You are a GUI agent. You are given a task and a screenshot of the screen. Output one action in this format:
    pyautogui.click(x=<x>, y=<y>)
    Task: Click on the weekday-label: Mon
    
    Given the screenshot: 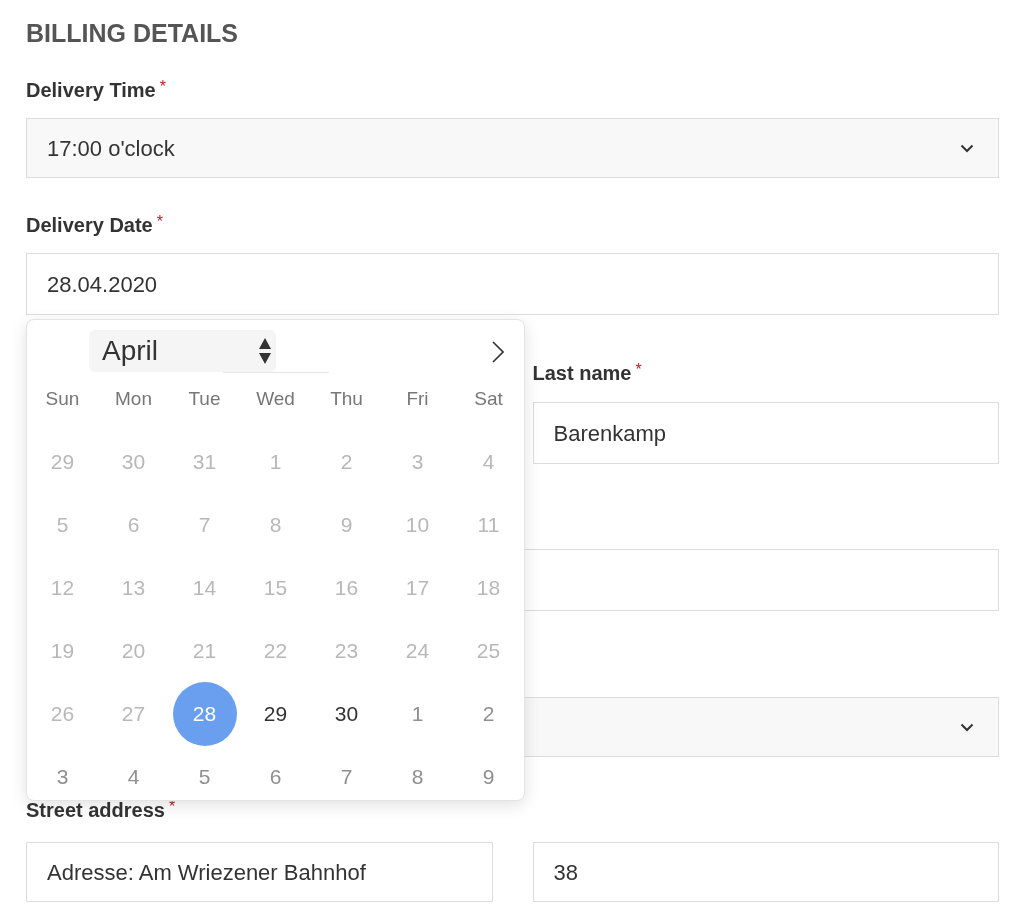 What is the action you would take?
    pyautogui.click(x=133, y=399)
    